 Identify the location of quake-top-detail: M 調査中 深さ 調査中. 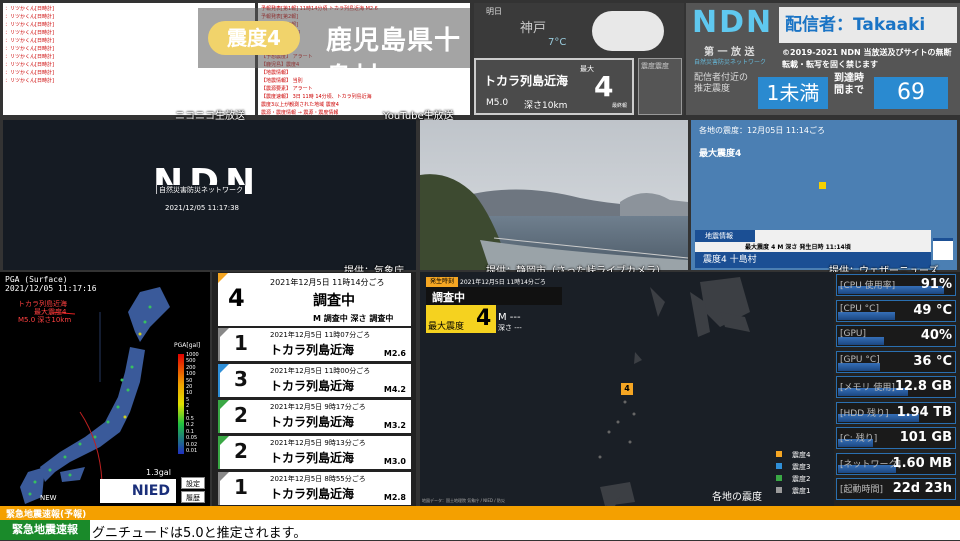
(353, 318).